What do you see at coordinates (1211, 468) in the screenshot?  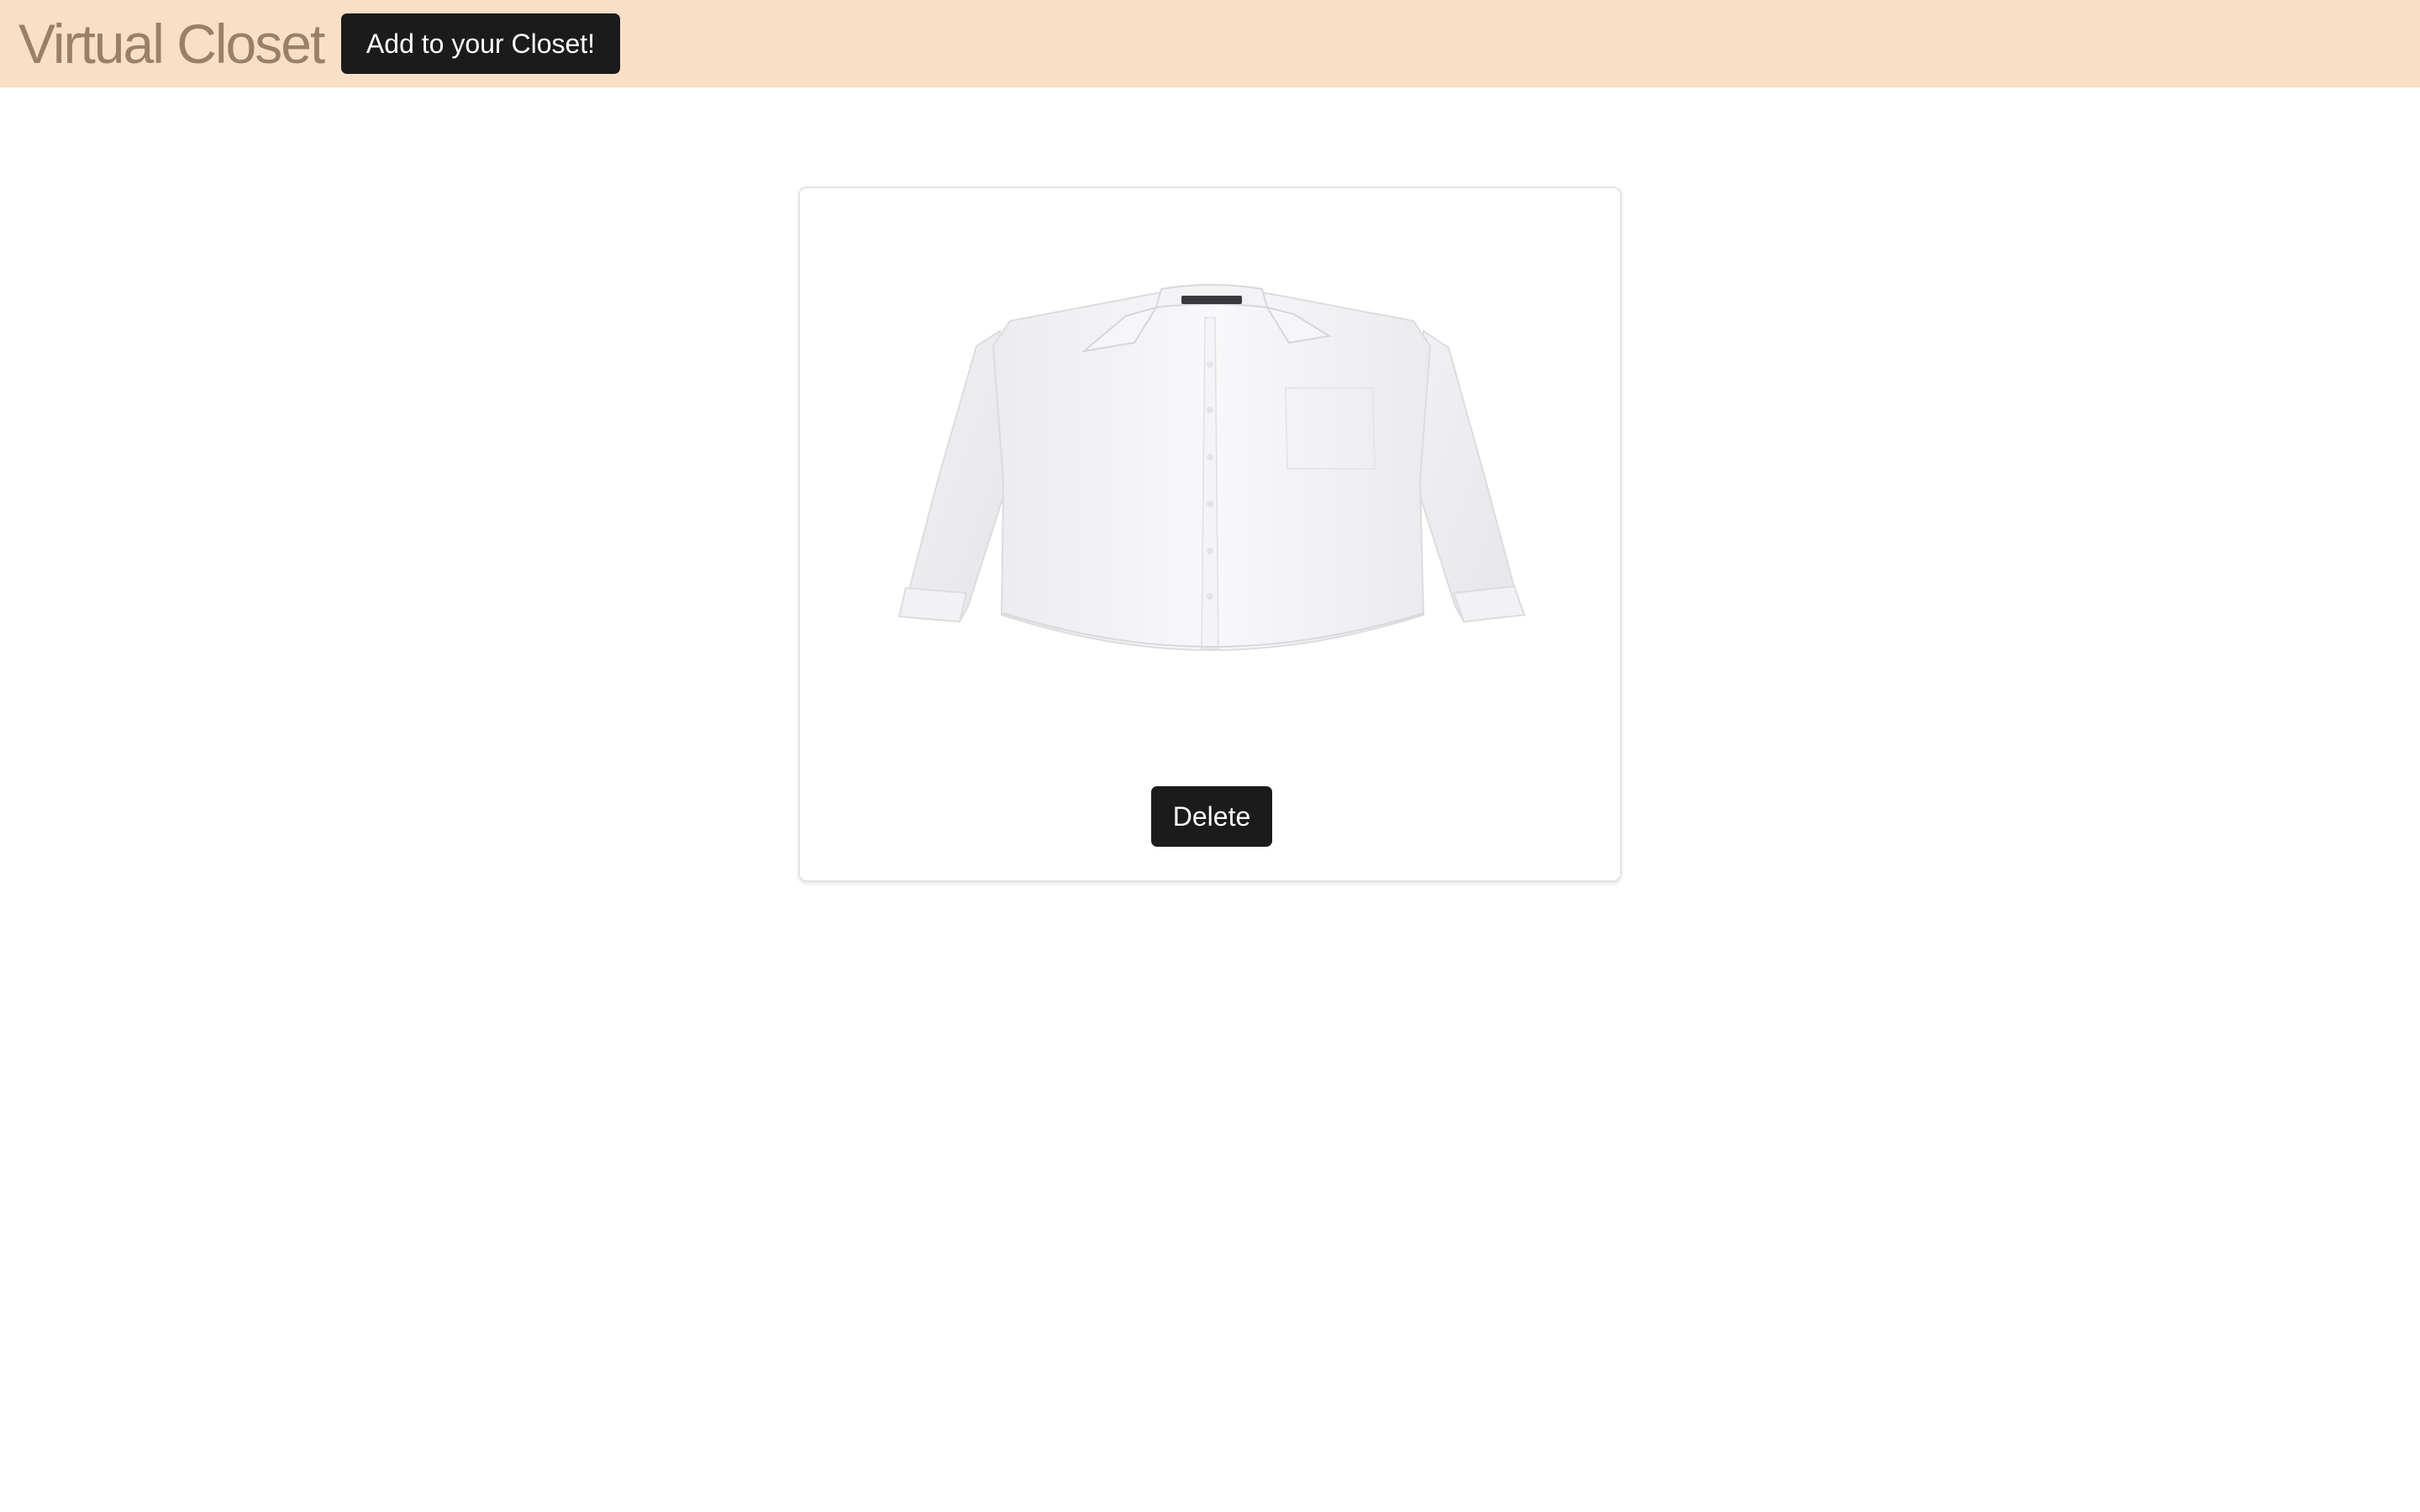 I see `shirt-image` at bounding box center [1211, 468].